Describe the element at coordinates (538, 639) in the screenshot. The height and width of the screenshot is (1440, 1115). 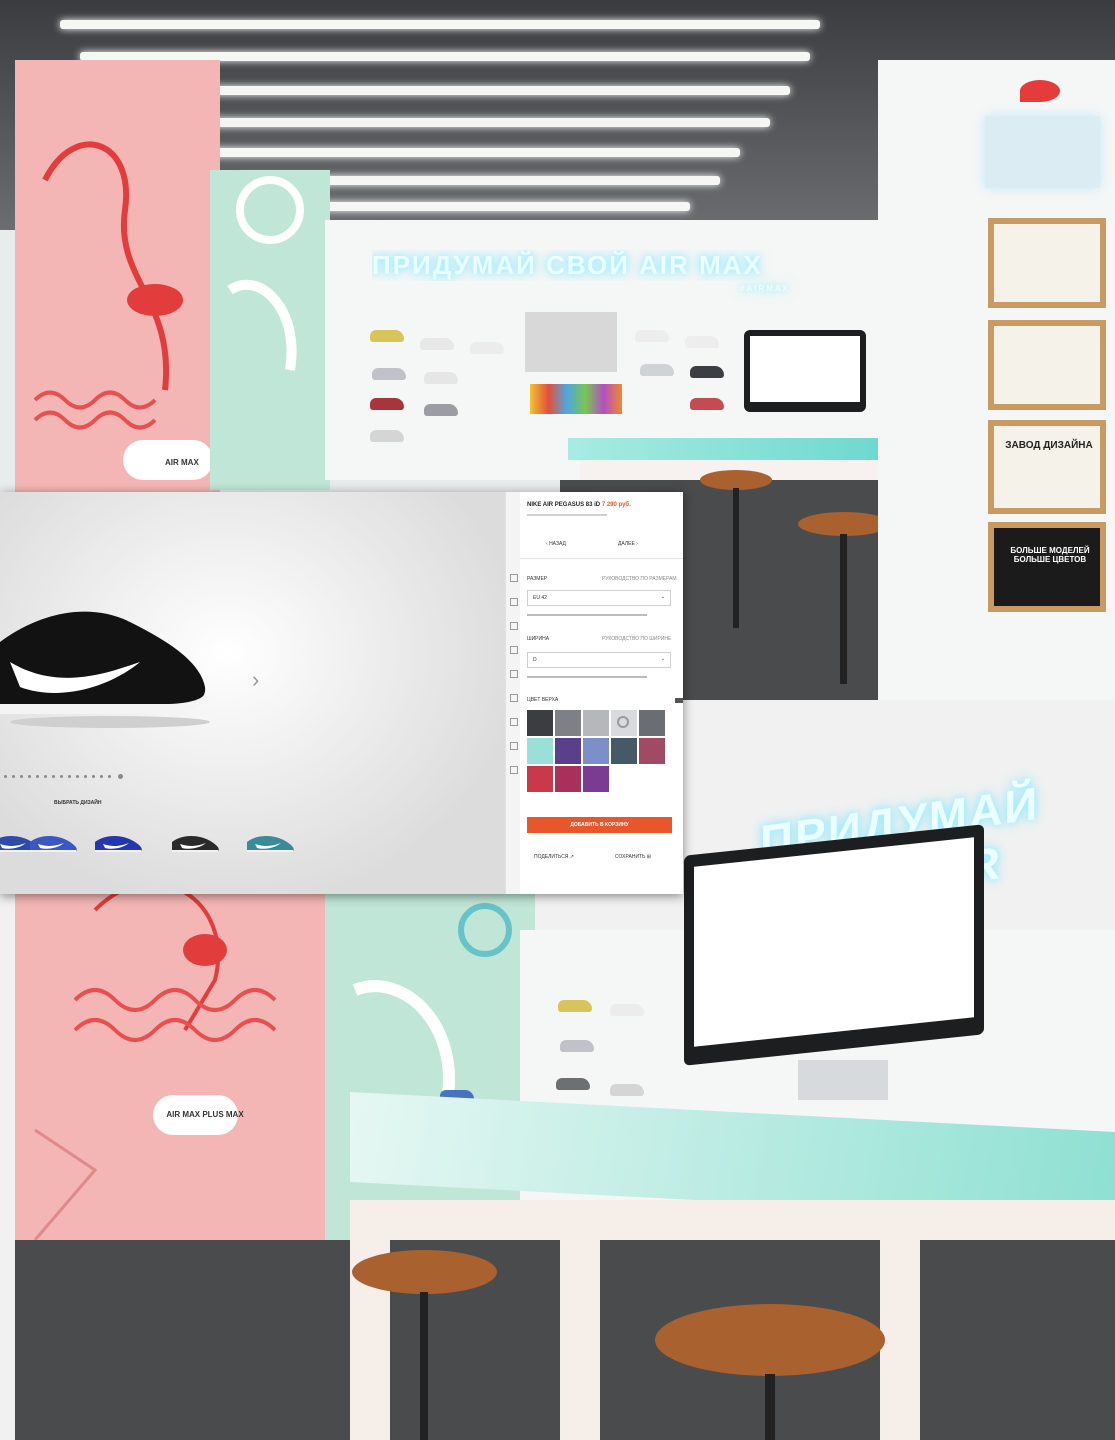
I see `width-label: ШИРИНА` at that location.